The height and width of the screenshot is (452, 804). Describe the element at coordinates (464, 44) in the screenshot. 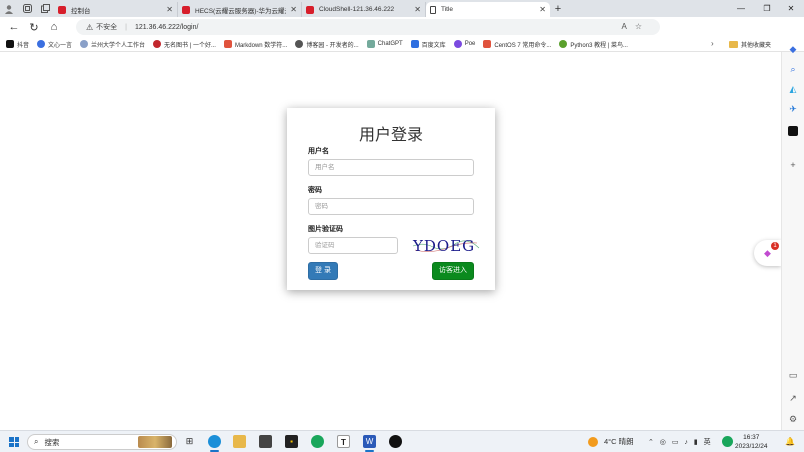

I see `bookmark-item: Poe` at that location.